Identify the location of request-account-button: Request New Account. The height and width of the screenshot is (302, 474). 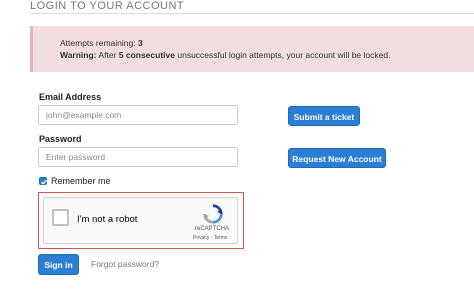
(337, 158).